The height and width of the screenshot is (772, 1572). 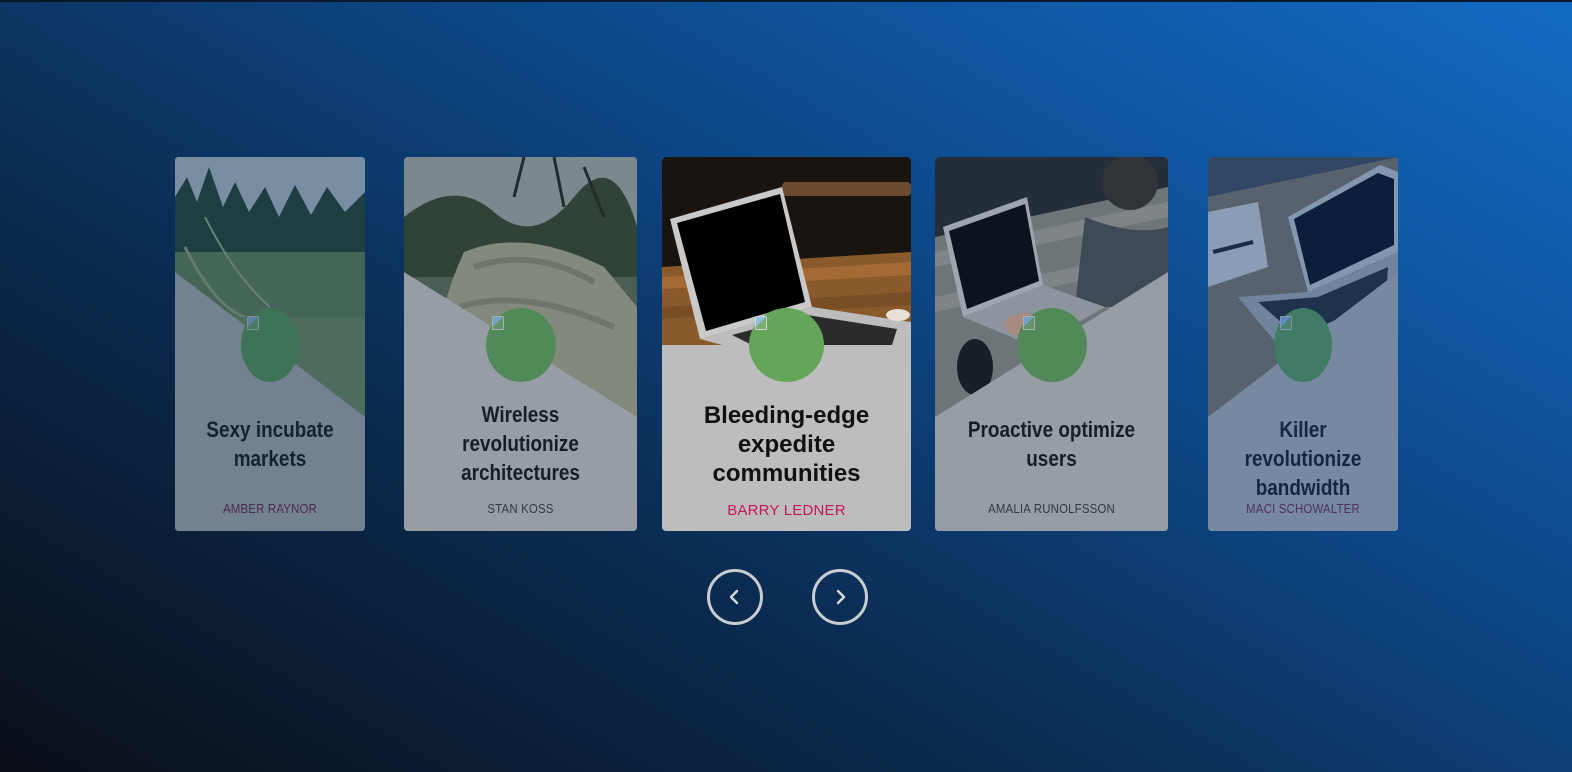 What do you see at coordinates (520, 443) in the screenshot?
I see `card-title: Wireless revolutionize architectures` at bounding box center [520, 443].